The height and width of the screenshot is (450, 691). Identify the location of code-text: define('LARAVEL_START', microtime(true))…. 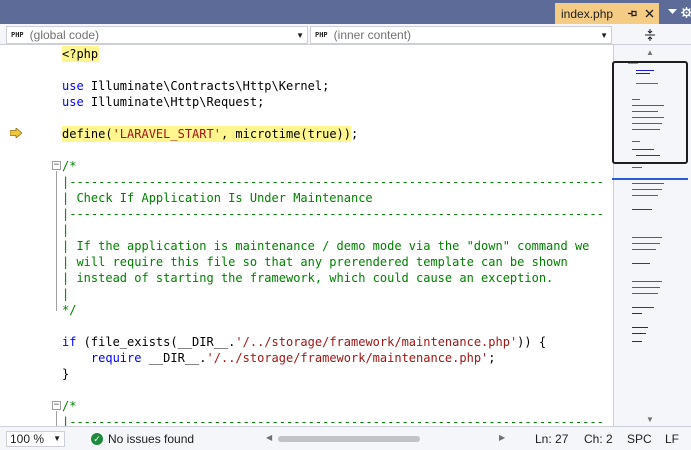
(210, 134).